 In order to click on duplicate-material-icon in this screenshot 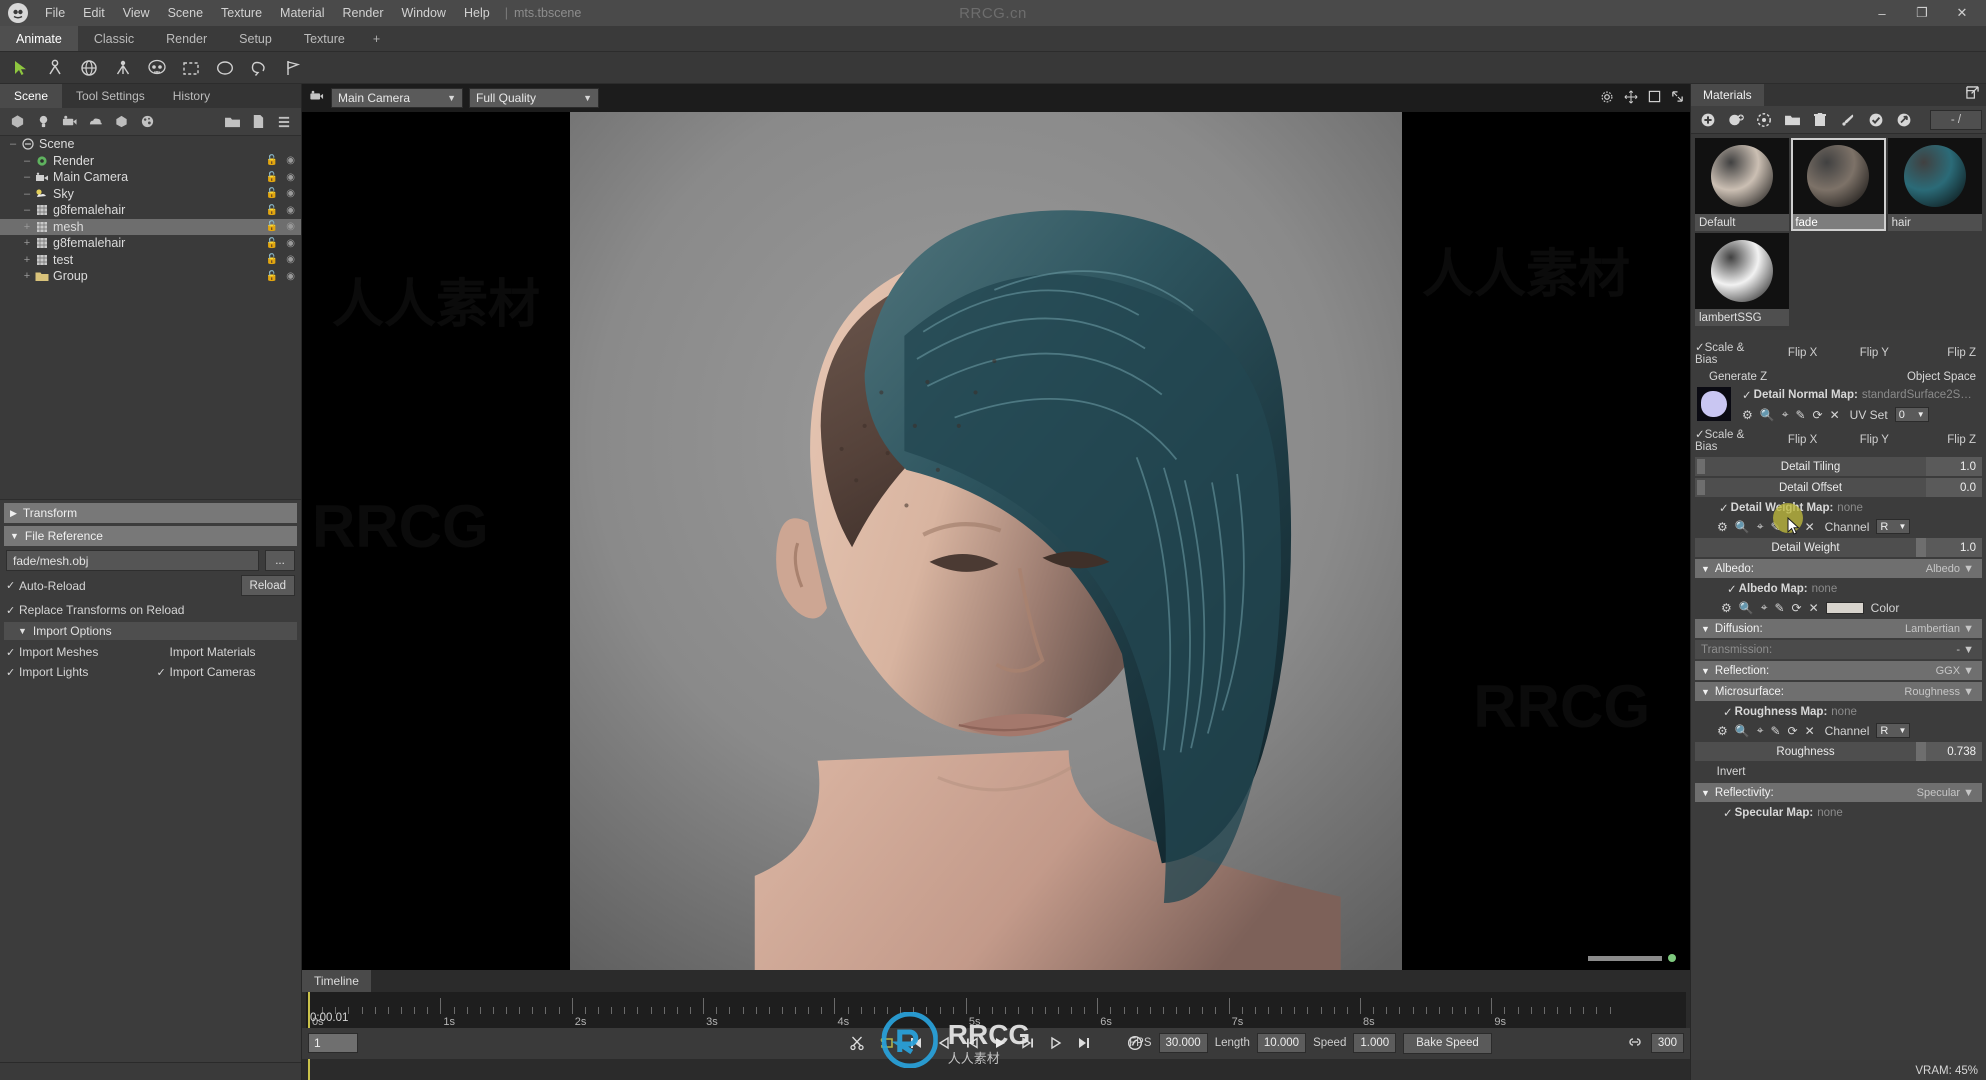, I will do `click(1736, 120)`.